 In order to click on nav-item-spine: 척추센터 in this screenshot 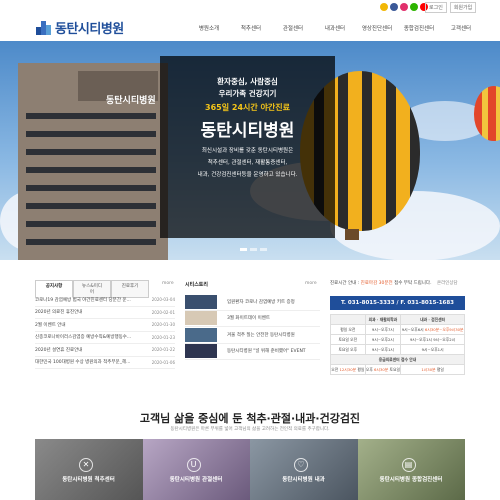, I will do `click(251, 28)`.